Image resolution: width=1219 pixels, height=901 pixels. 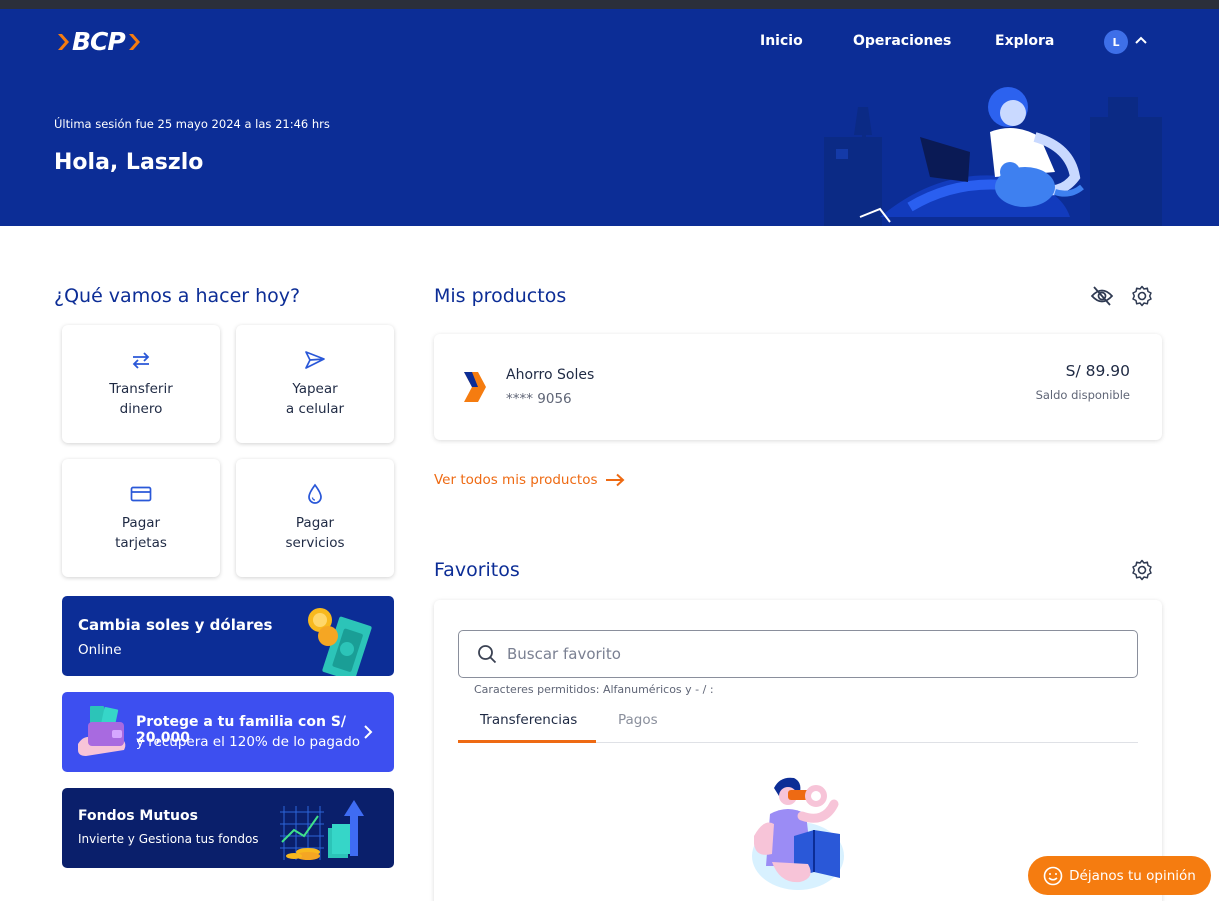 I want to click on logo-chevron-left-icon, so click(x=63, y=41).